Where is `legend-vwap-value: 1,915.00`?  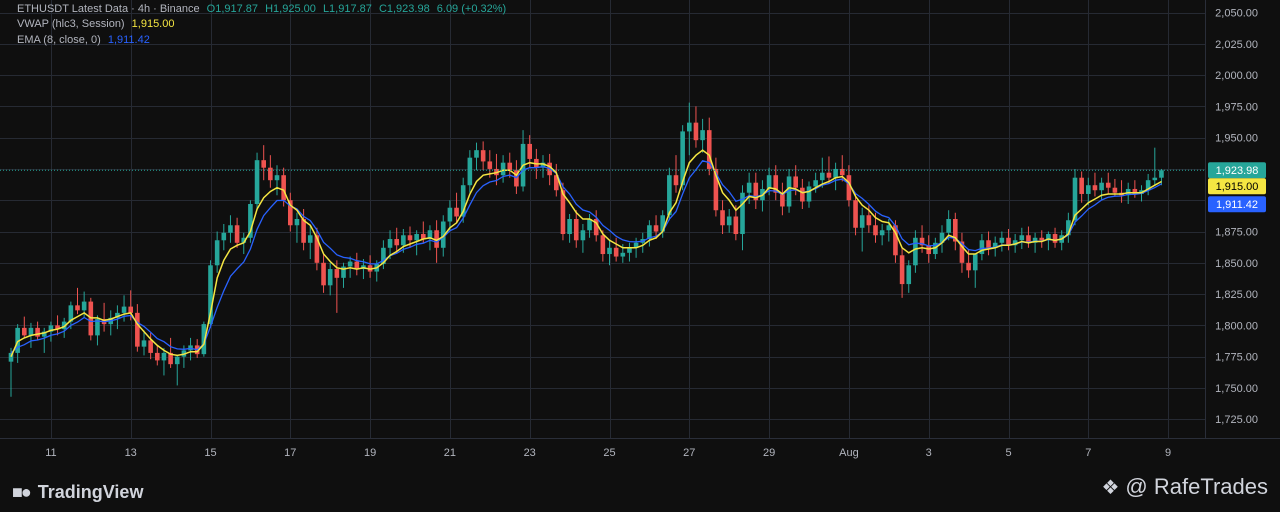 legend-vwap-value: 1,915.00 is located at coordinates (153, 24).